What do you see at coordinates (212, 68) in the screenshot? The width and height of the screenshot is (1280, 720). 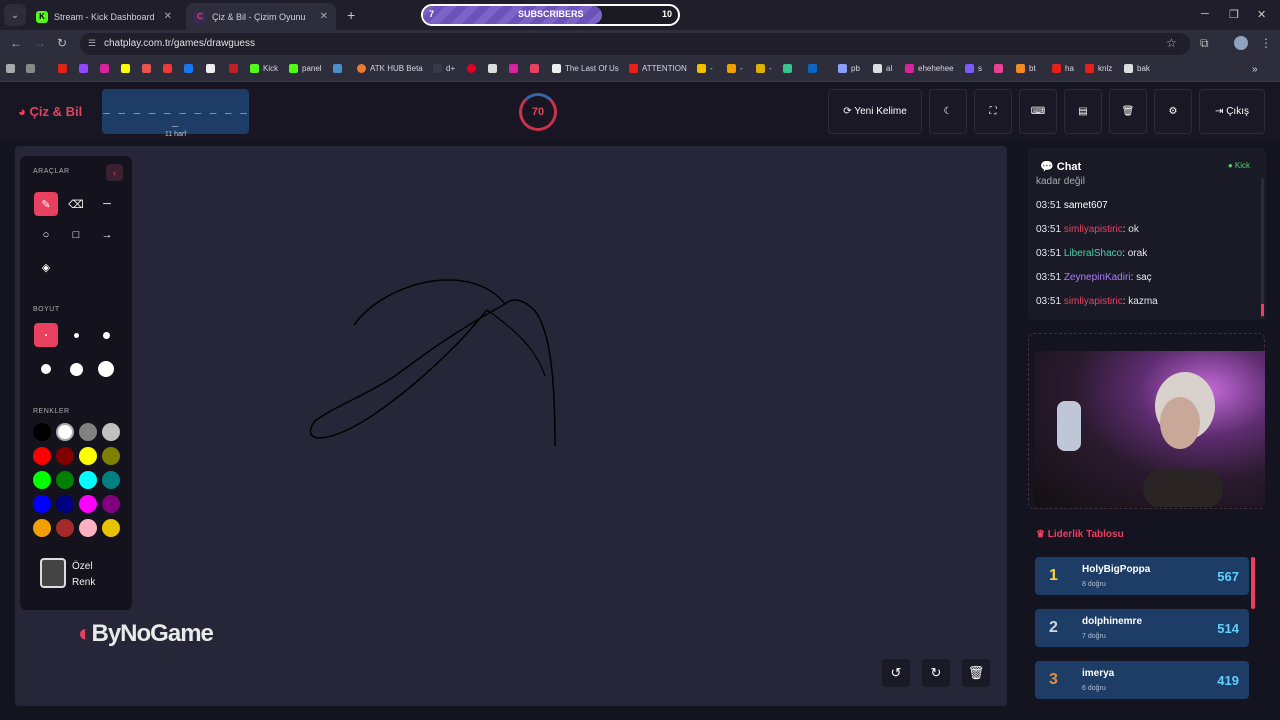 I see `x-icon` at bounding box center [212, 68].